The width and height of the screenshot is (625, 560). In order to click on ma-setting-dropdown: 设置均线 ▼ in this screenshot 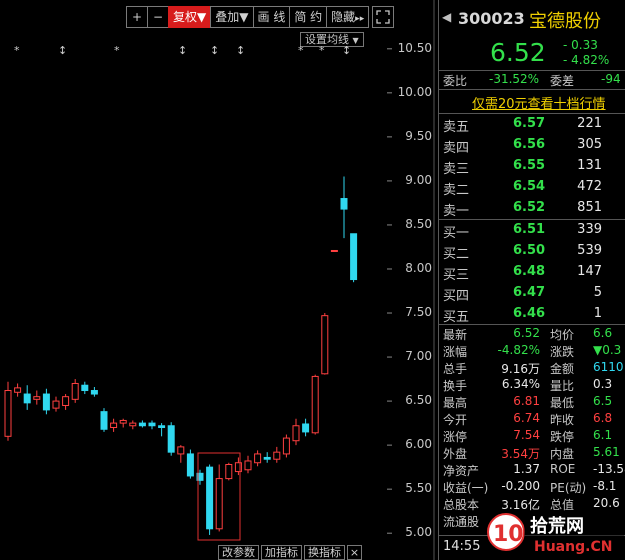, I will do `click(332, 39)`.